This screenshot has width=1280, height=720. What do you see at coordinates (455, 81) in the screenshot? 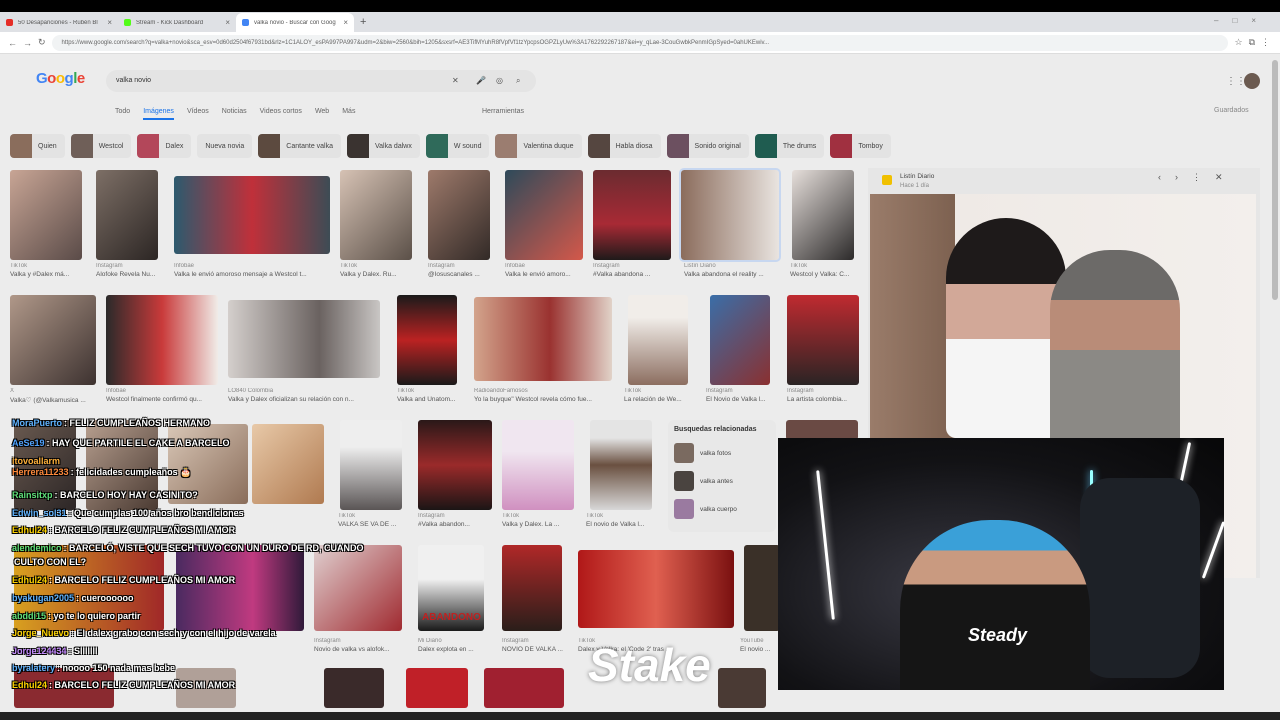
I see `clear-icon: ✕` at bounding box center [455, 81].